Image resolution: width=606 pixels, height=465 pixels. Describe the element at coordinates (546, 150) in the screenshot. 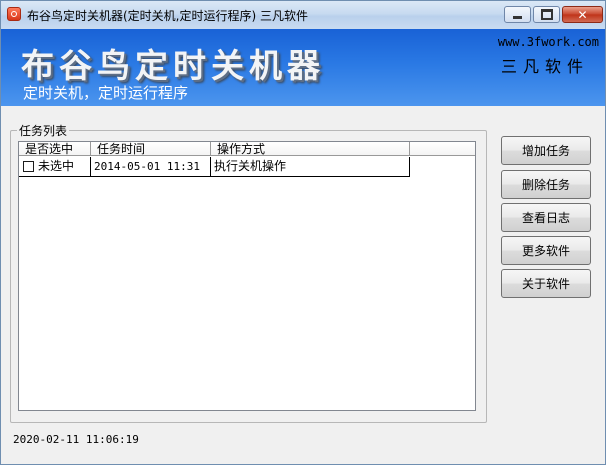

I see `add-task-button: 增加任务` at that location.